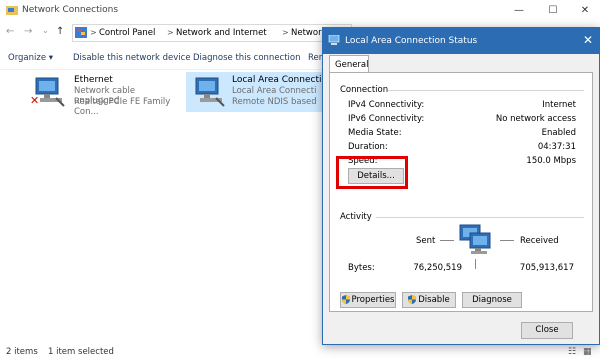 The image size is (600, 359). Describe the element at coordinates (81, 32) in the screenshot. I see `control-panel-icon` at that location.